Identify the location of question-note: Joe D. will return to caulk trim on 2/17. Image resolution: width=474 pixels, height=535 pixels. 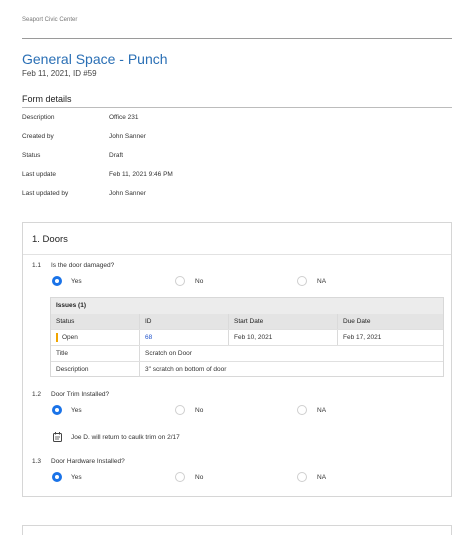
(125, 437).